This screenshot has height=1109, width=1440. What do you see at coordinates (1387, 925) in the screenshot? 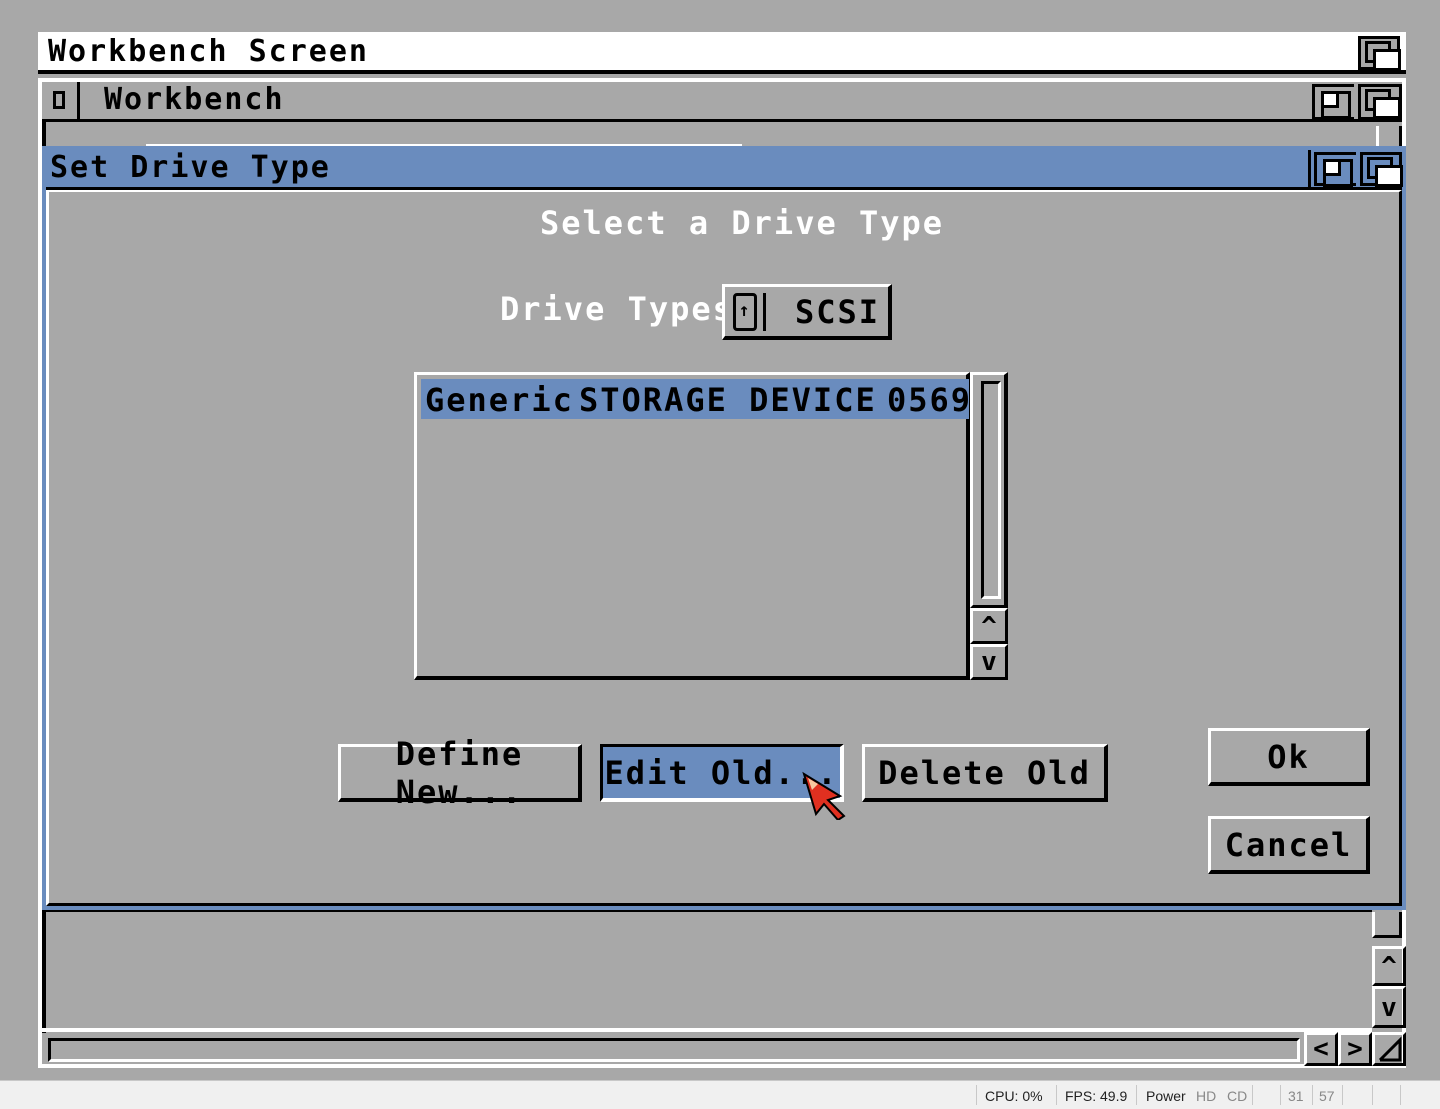
I see `right-scroll-knob` at bounding box center [1387, 925].